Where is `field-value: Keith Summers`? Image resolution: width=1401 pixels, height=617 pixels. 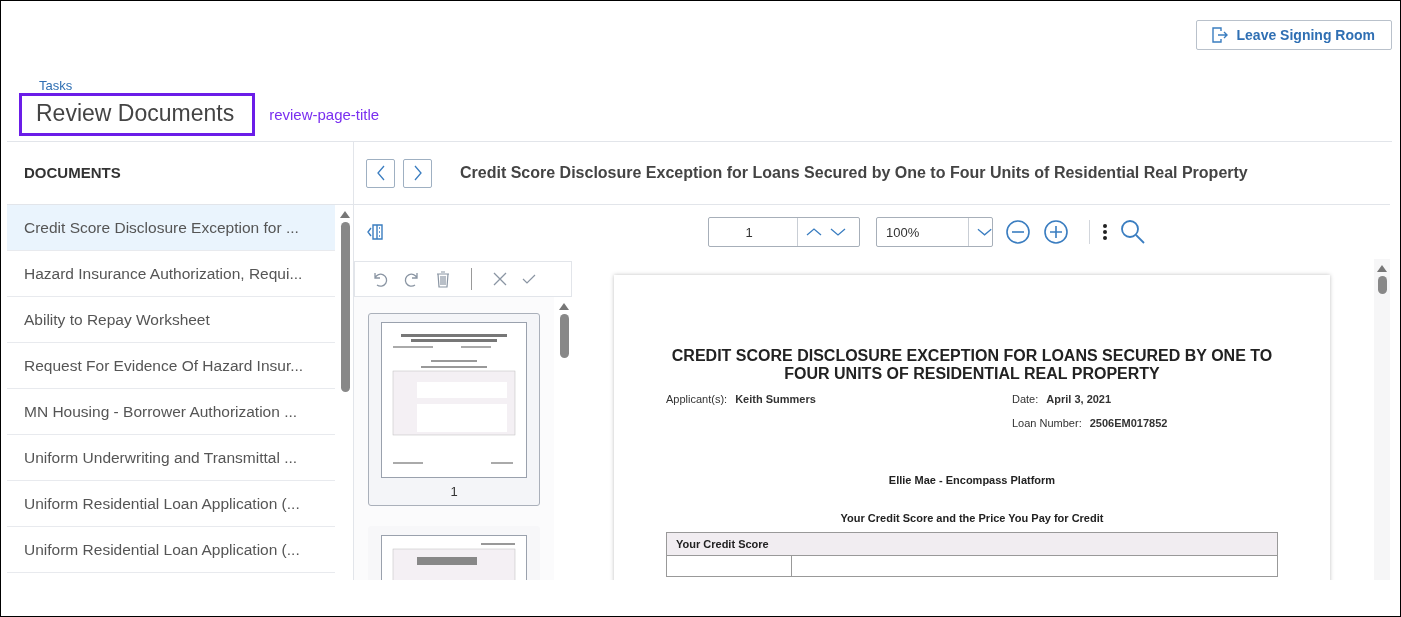
field-value: Keith Summers is located at coordinates (775, 399).